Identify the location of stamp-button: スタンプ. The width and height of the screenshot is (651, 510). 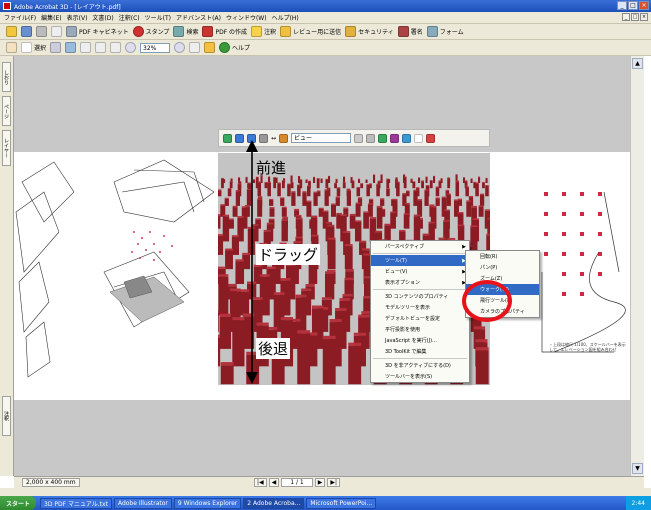
(150, 31).